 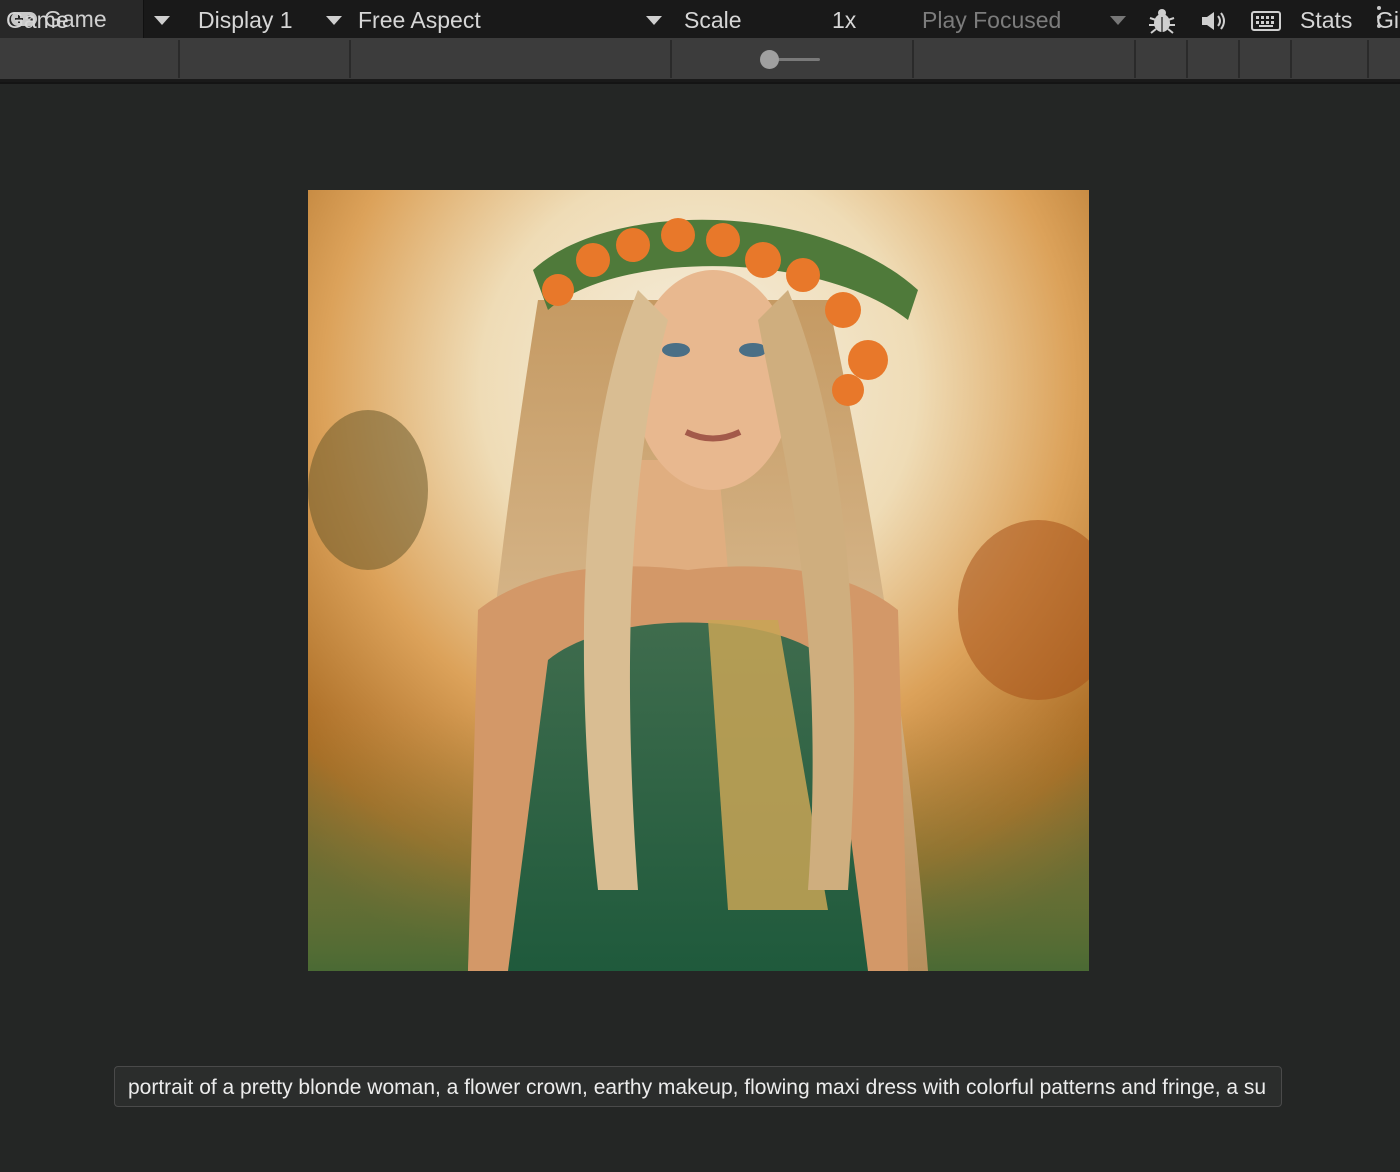 What do you see at coordinates (769, 59) in the screenshot?
I see `scale-slider-knob` at bounding box center [769, 59].